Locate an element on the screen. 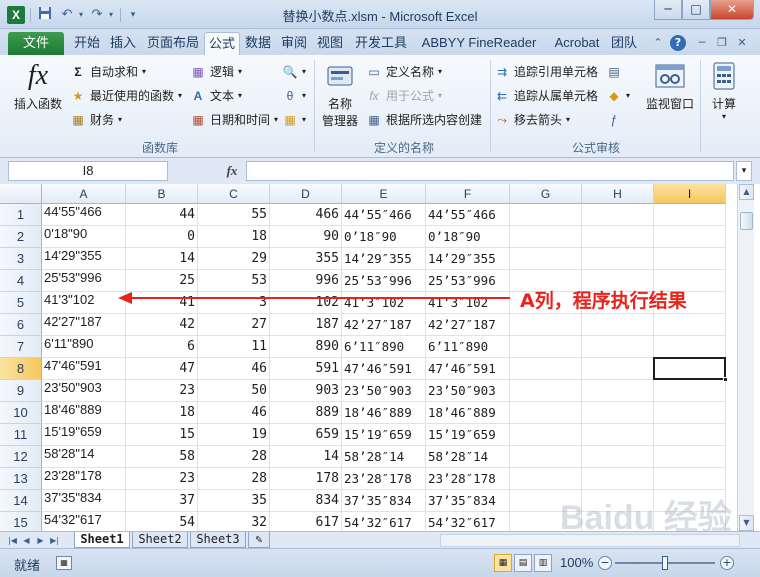 The width and height of the screenshot is (760, 577). insert-sheet-icon: ✎ is located at coordinates (259, 540).